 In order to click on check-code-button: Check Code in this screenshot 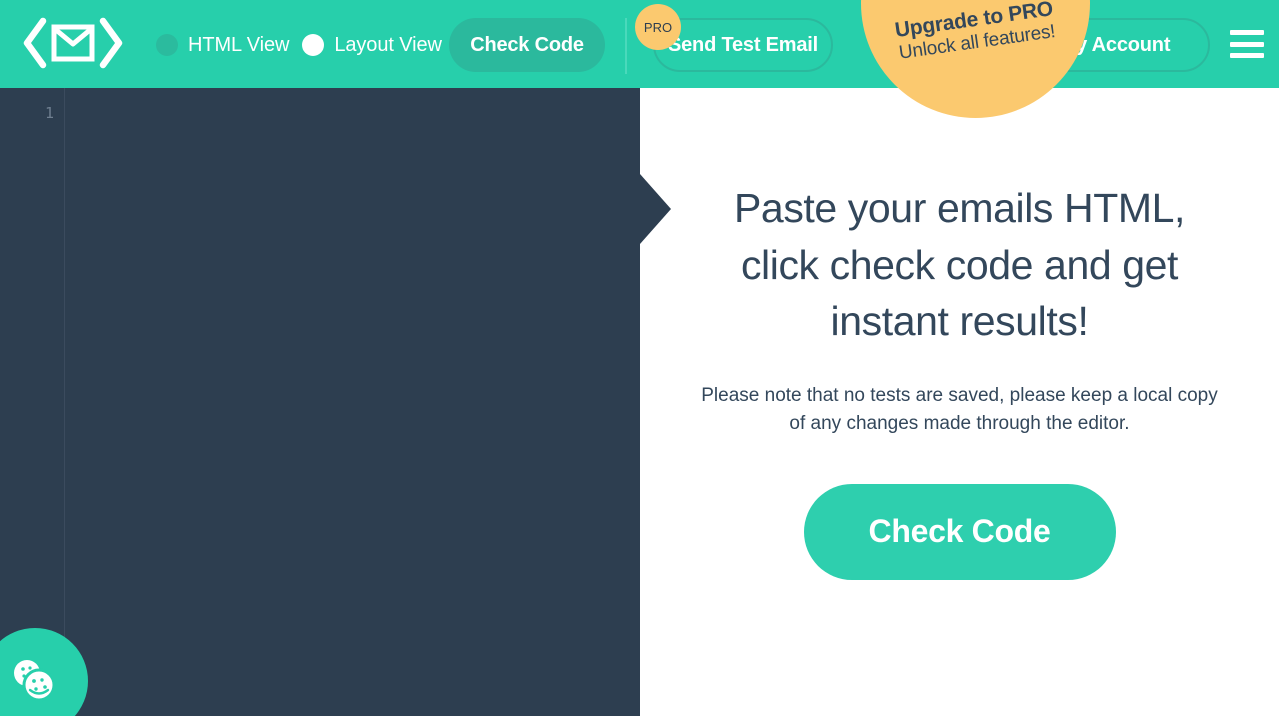, I will do `click(959, 531)`.